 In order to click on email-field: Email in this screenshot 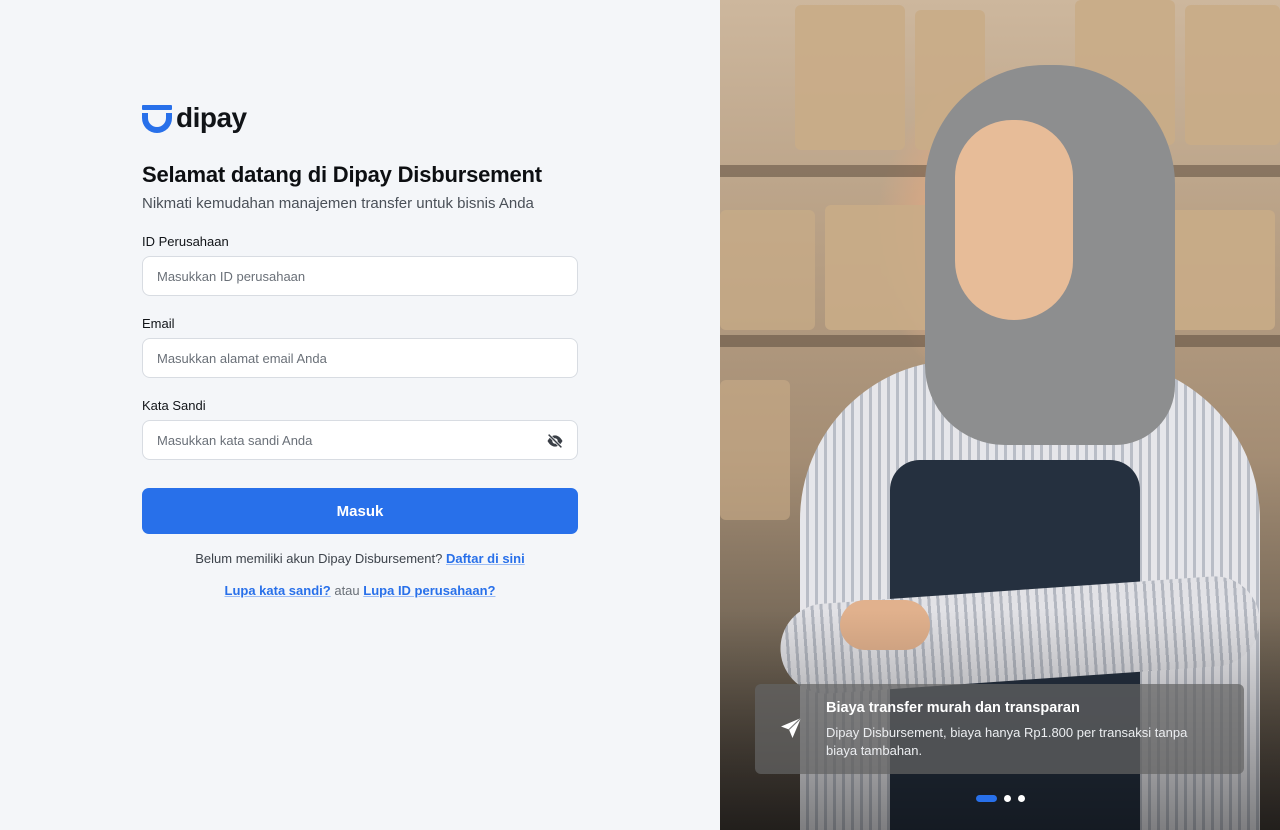, I will do `click(360, 347)`.